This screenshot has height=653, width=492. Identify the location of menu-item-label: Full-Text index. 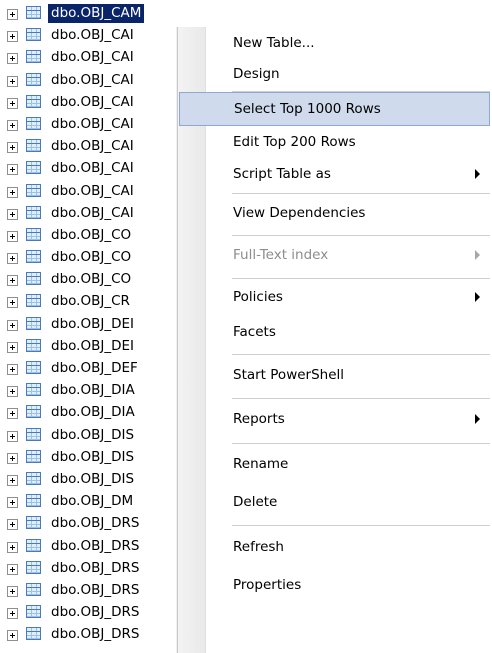
(281, 255).